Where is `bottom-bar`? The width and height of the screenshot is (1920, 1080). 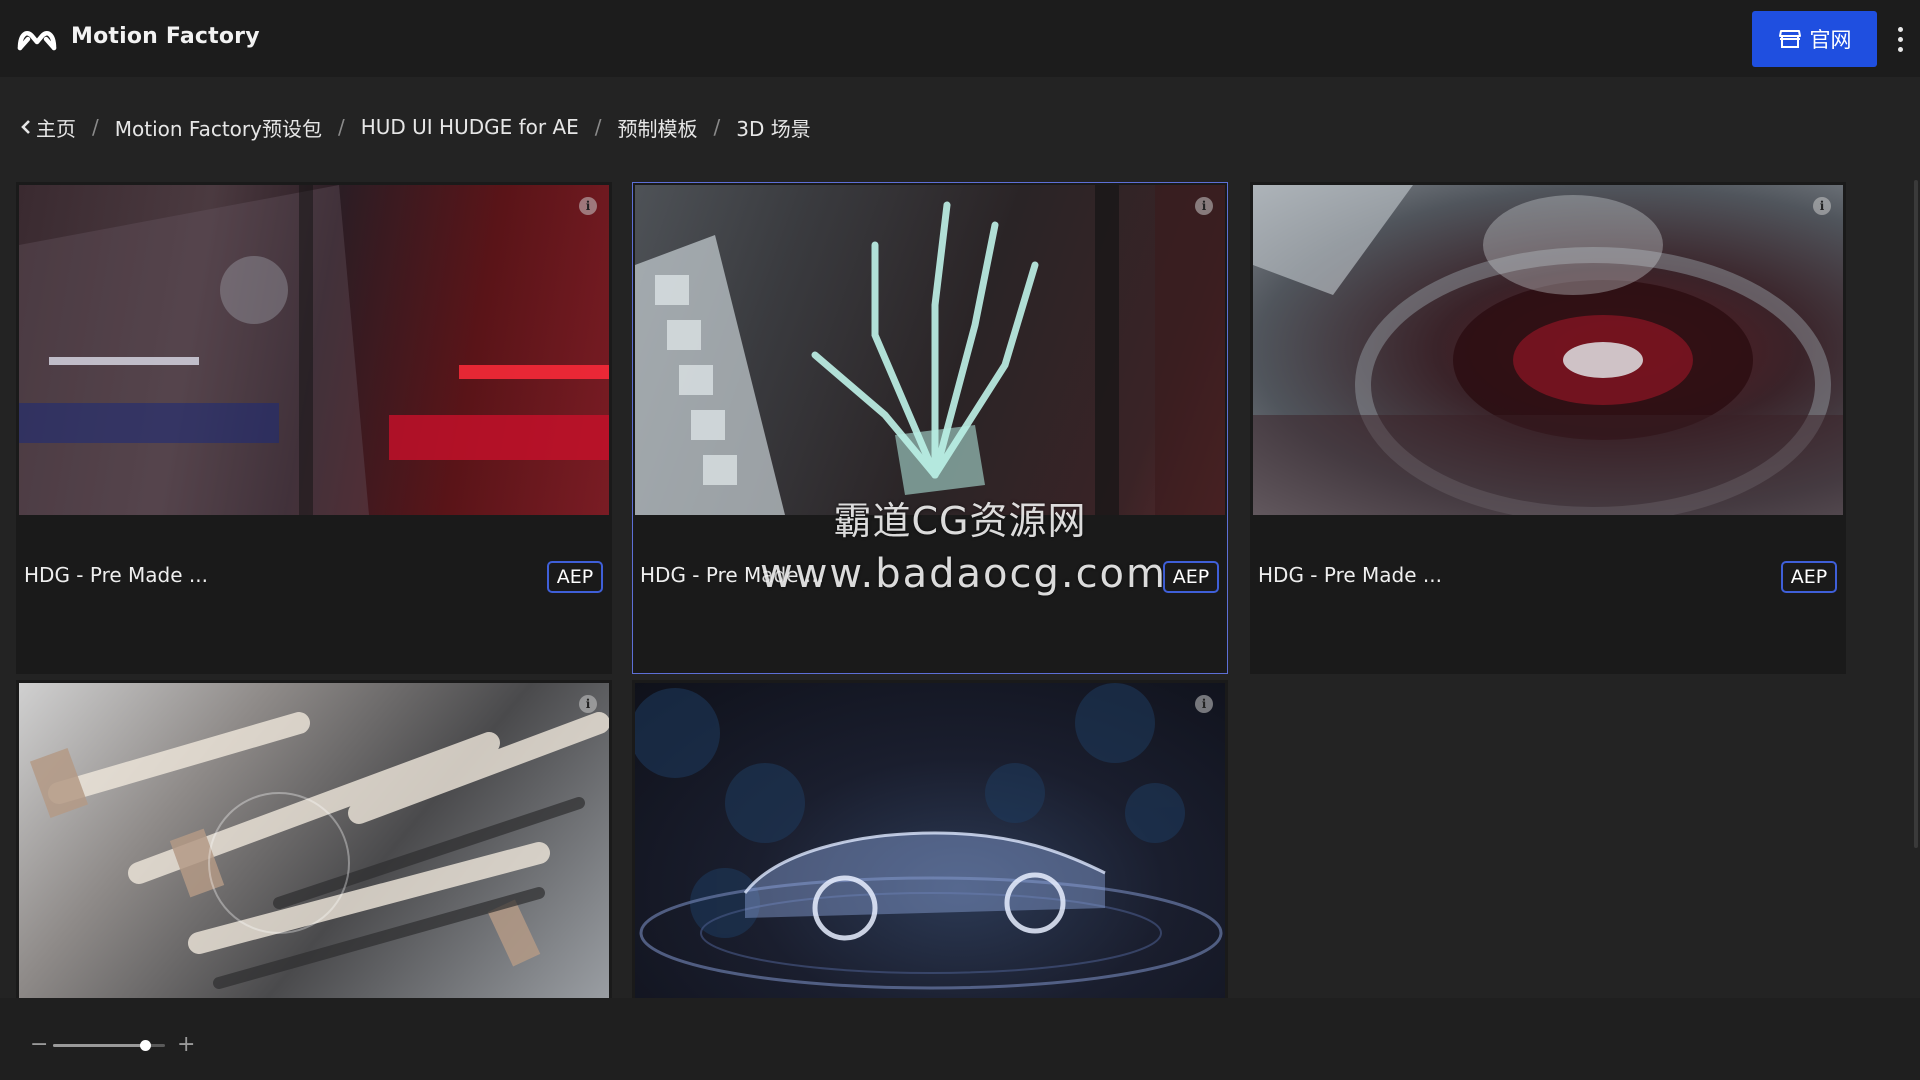
bottom-bar is located at coordinates (960, 1039).